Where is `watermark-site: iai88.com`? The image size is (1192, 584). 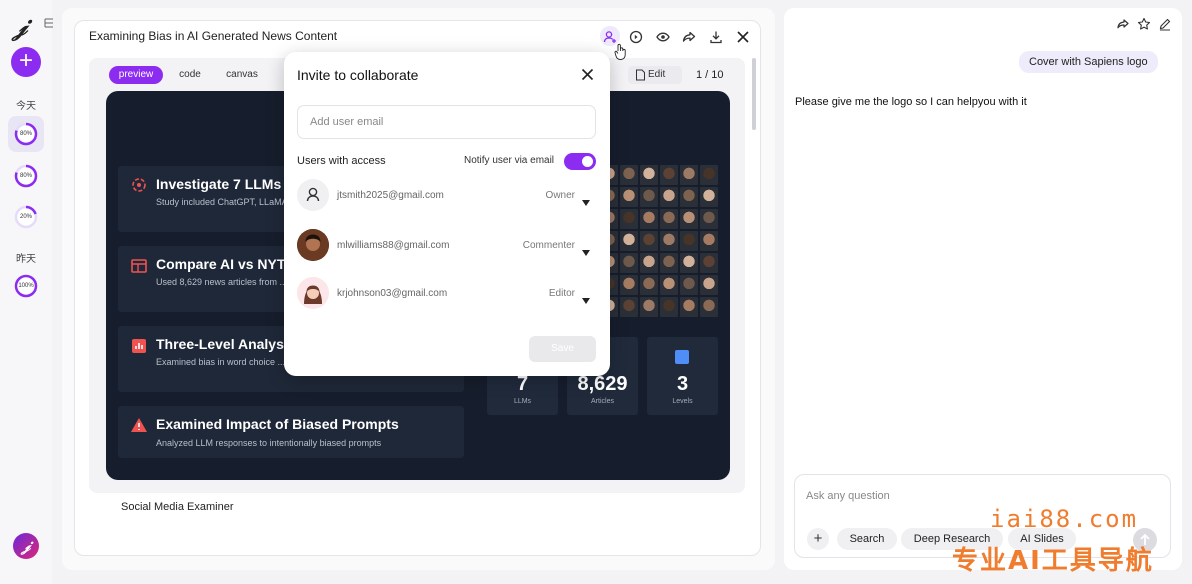 watermark-site: iai88.com is located at coordinates (1064, 519).